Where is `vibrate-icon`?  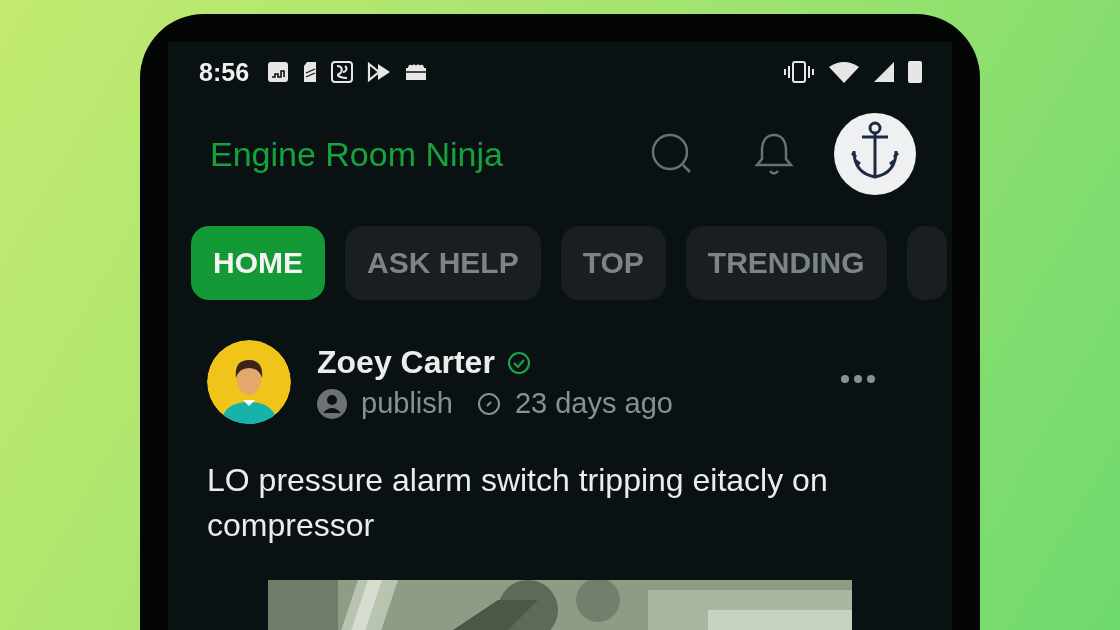 vibrate-icon is located at coordinates (799, 72).